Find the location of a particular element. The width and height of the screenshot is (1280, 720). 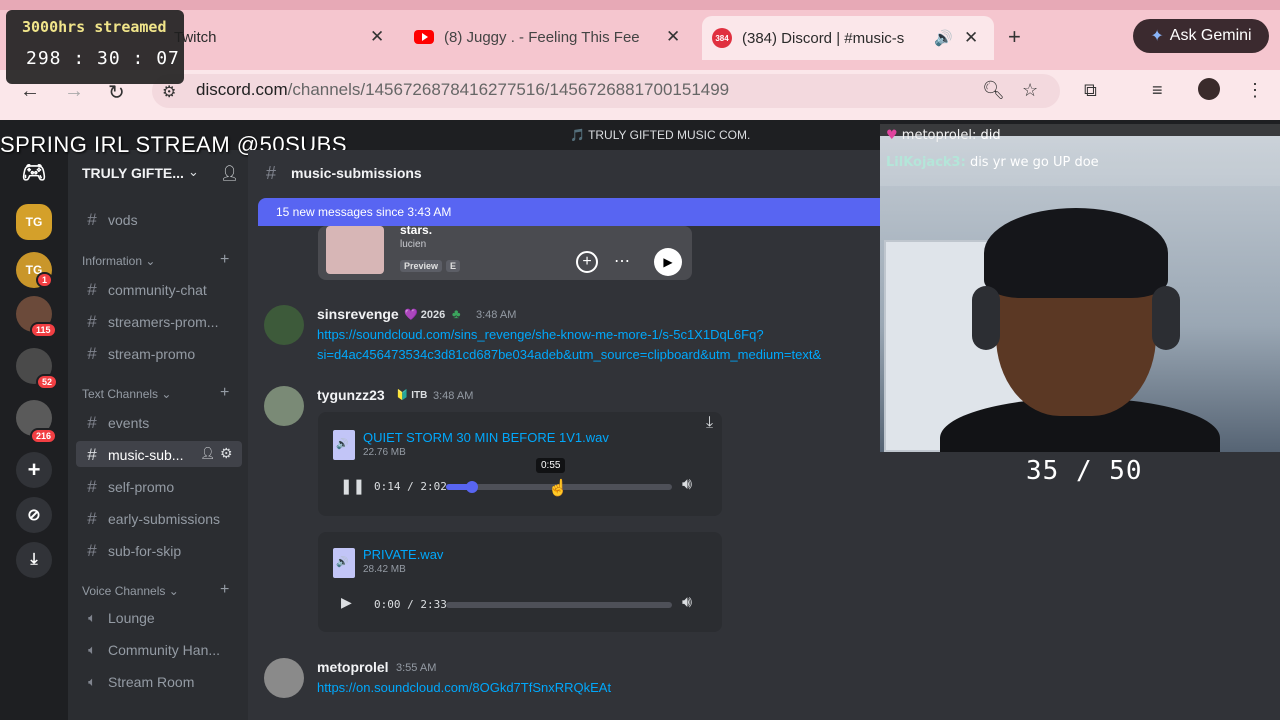

category-label: Information is located at coordinates (112, 261).